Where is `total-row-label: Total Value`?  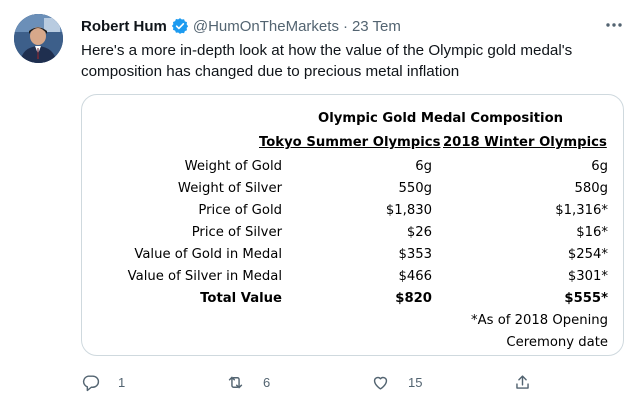
total-row-label: Total Value is located at coordinates (241, 298).